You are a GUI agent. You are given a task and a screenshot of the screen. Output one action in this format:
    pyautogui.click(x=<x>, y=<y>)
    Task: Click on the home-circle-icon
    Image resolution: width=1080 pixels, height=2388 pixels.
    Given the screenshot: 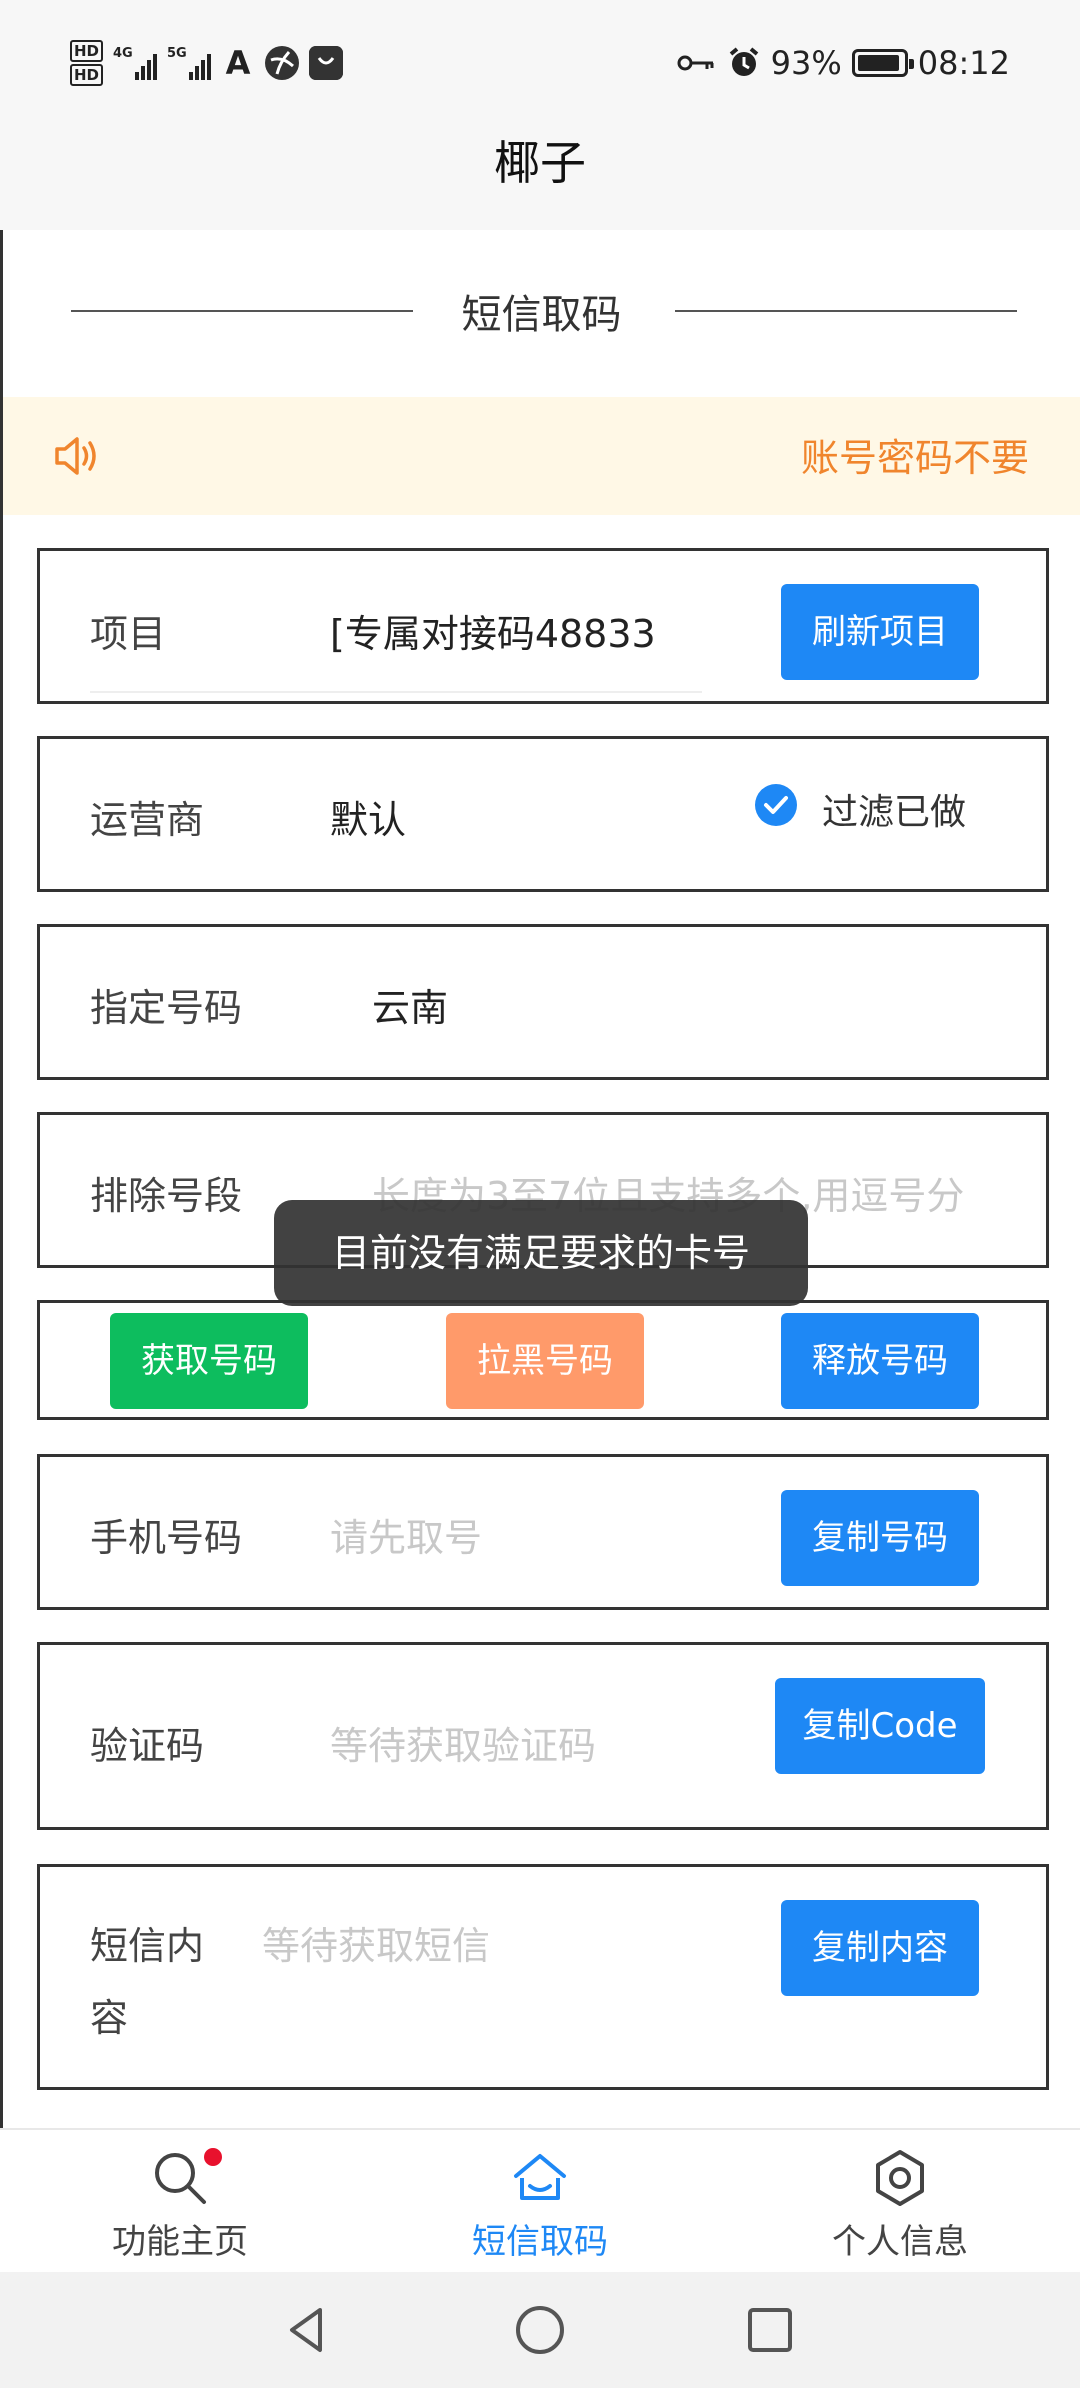 What is the action you would take?
    pyautogui.click(x=540, y=2330)
    